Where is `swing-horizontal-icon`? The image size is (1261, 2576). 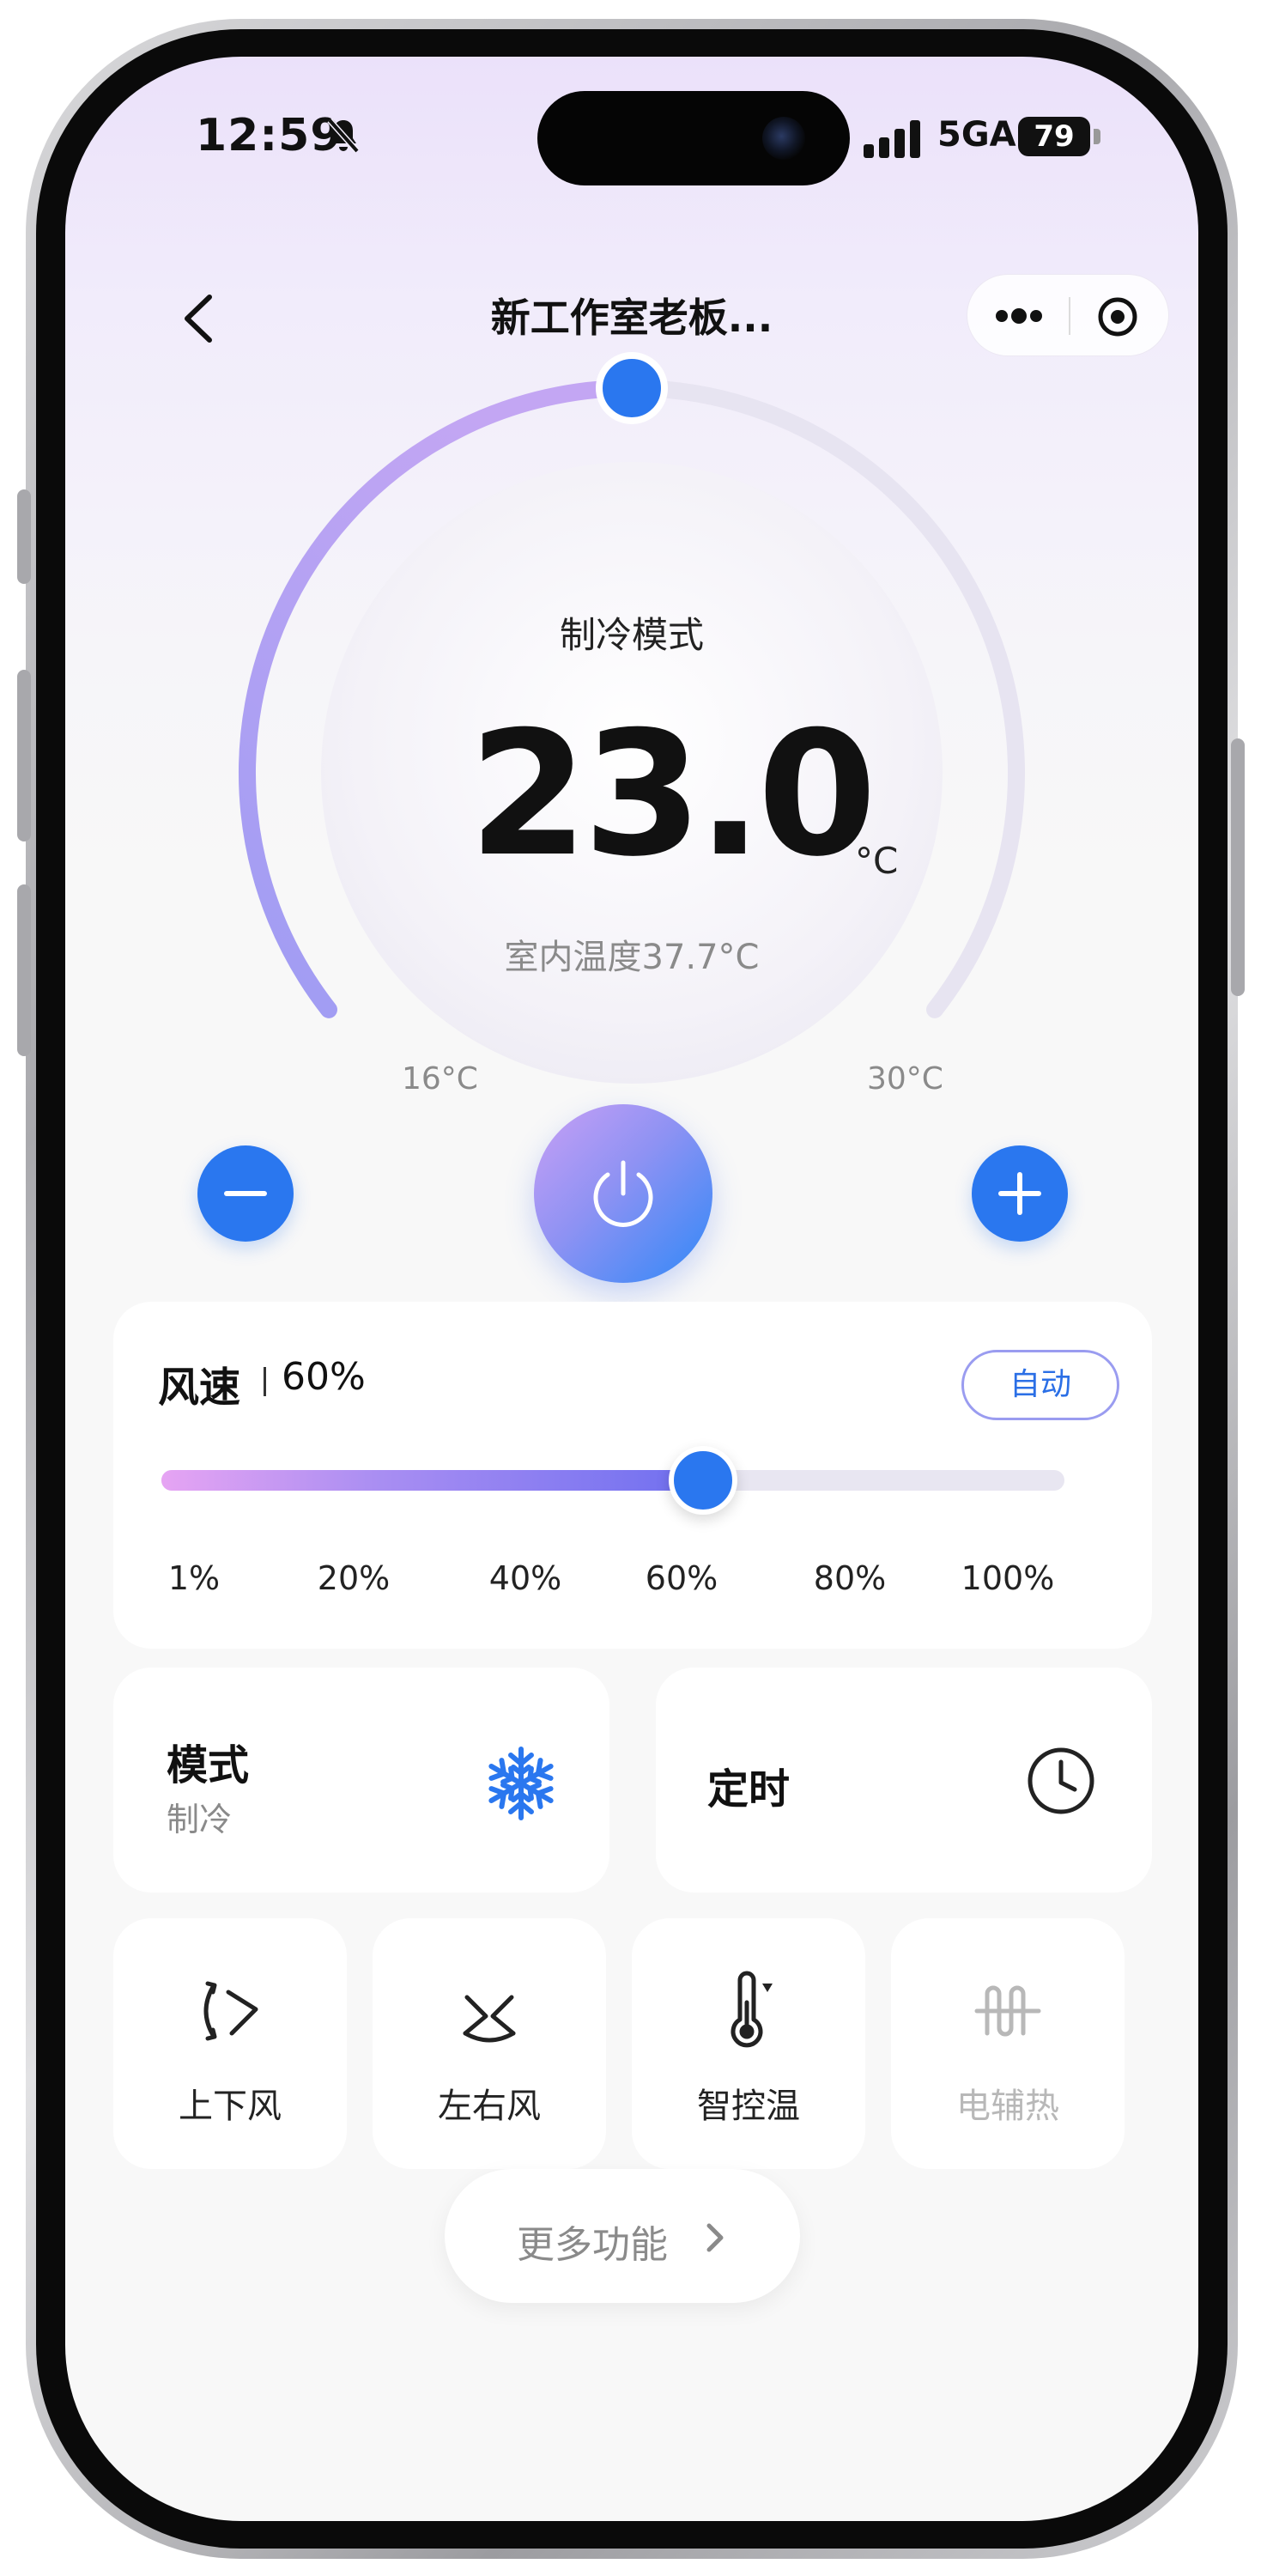
swing-horizontal-icon is located at coordinates (489, 2019).